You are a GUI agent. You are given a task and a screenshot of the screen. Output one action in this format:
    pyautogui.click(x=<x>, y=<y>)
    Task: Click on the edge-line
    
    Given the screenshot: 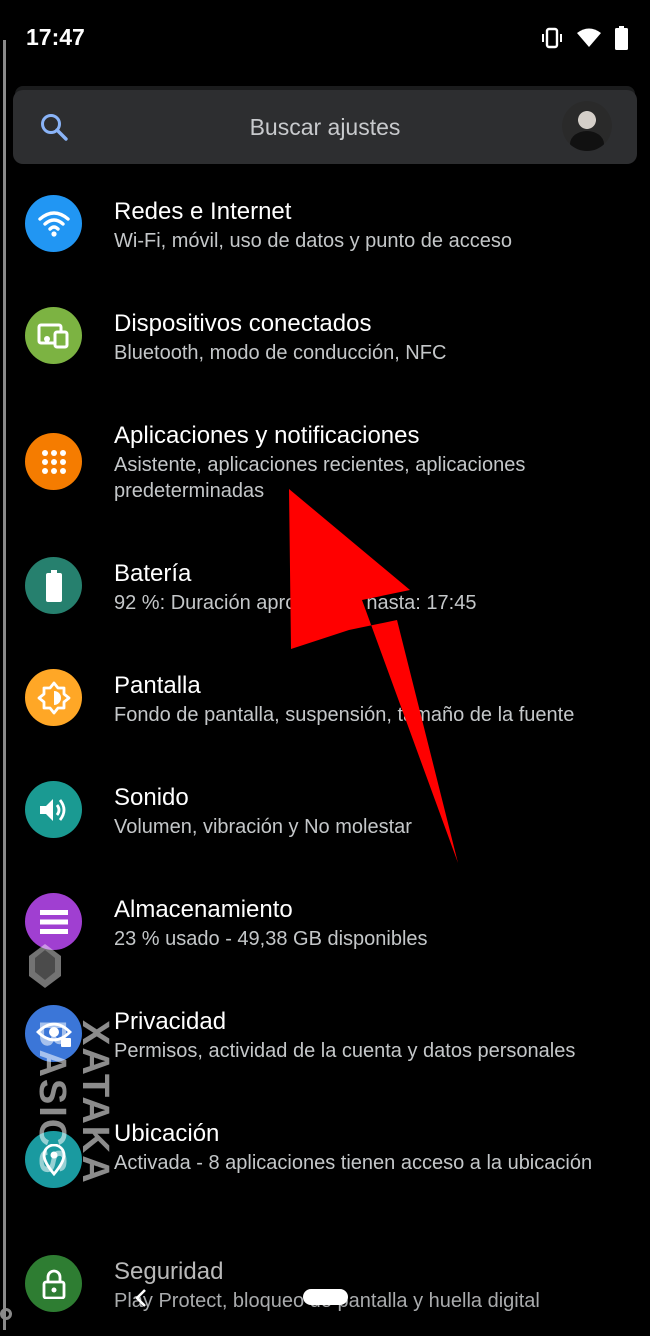 What is the action you would take?
    pyautogui.click(x=4, y=685)
    